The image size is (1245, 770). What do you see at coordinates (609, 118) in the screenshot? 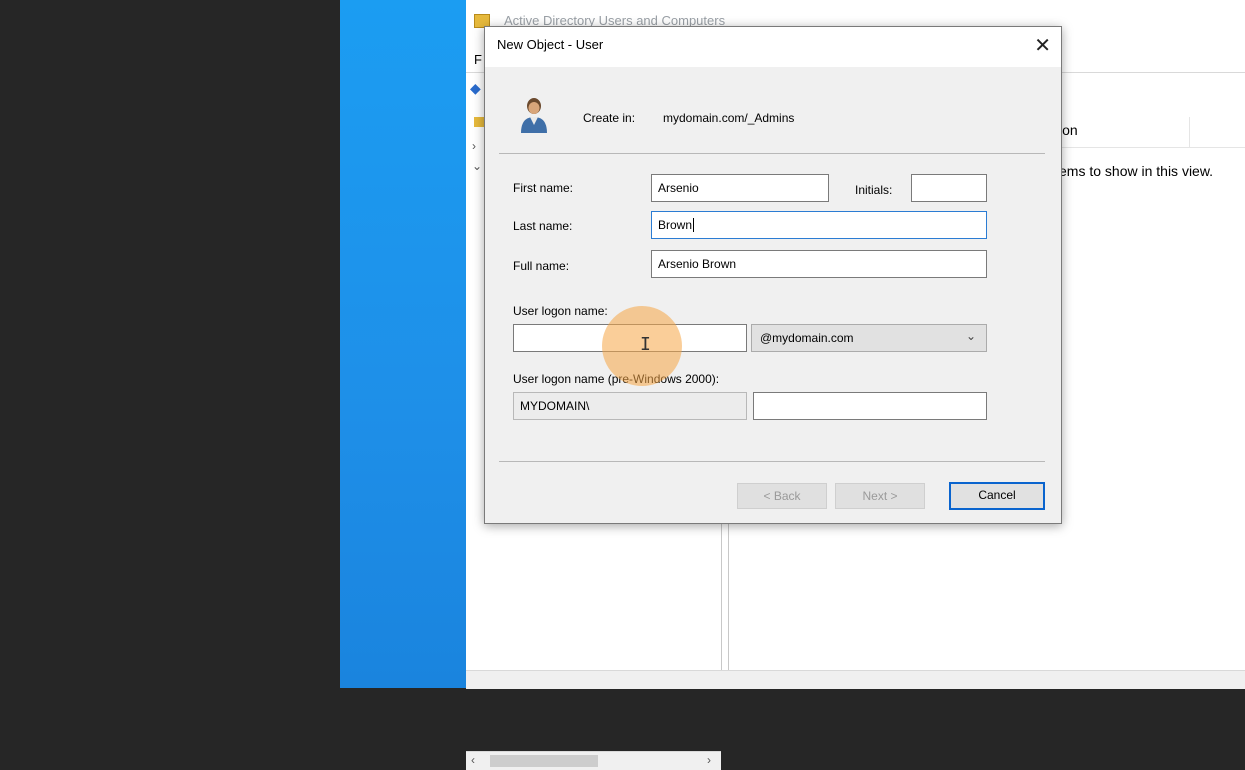
I see `create-in-label: Create in:` at bounding box center [609, 118].